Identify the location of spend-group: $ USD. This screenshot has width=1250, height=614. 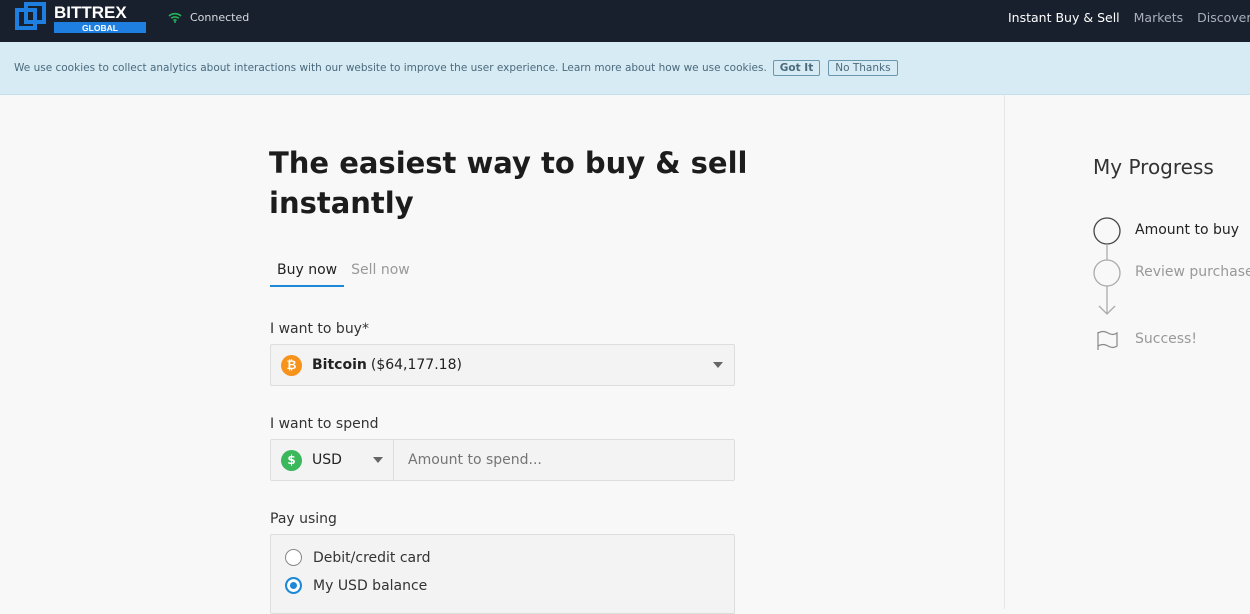
(502, 460).